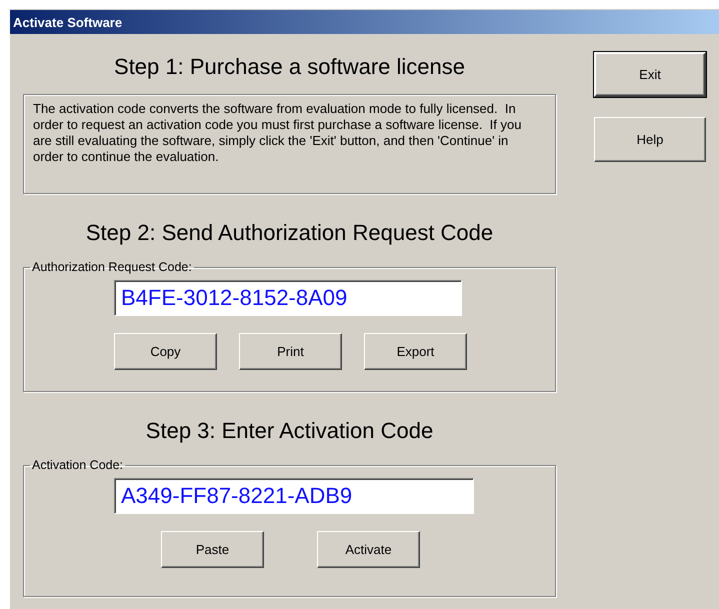 The width and height of the screenshot is (719, 609). What do you see at coordinates (112, 267) in the screenshot?
I see `group-label: Authorization Request Code:` at bounding box center [112, 267].